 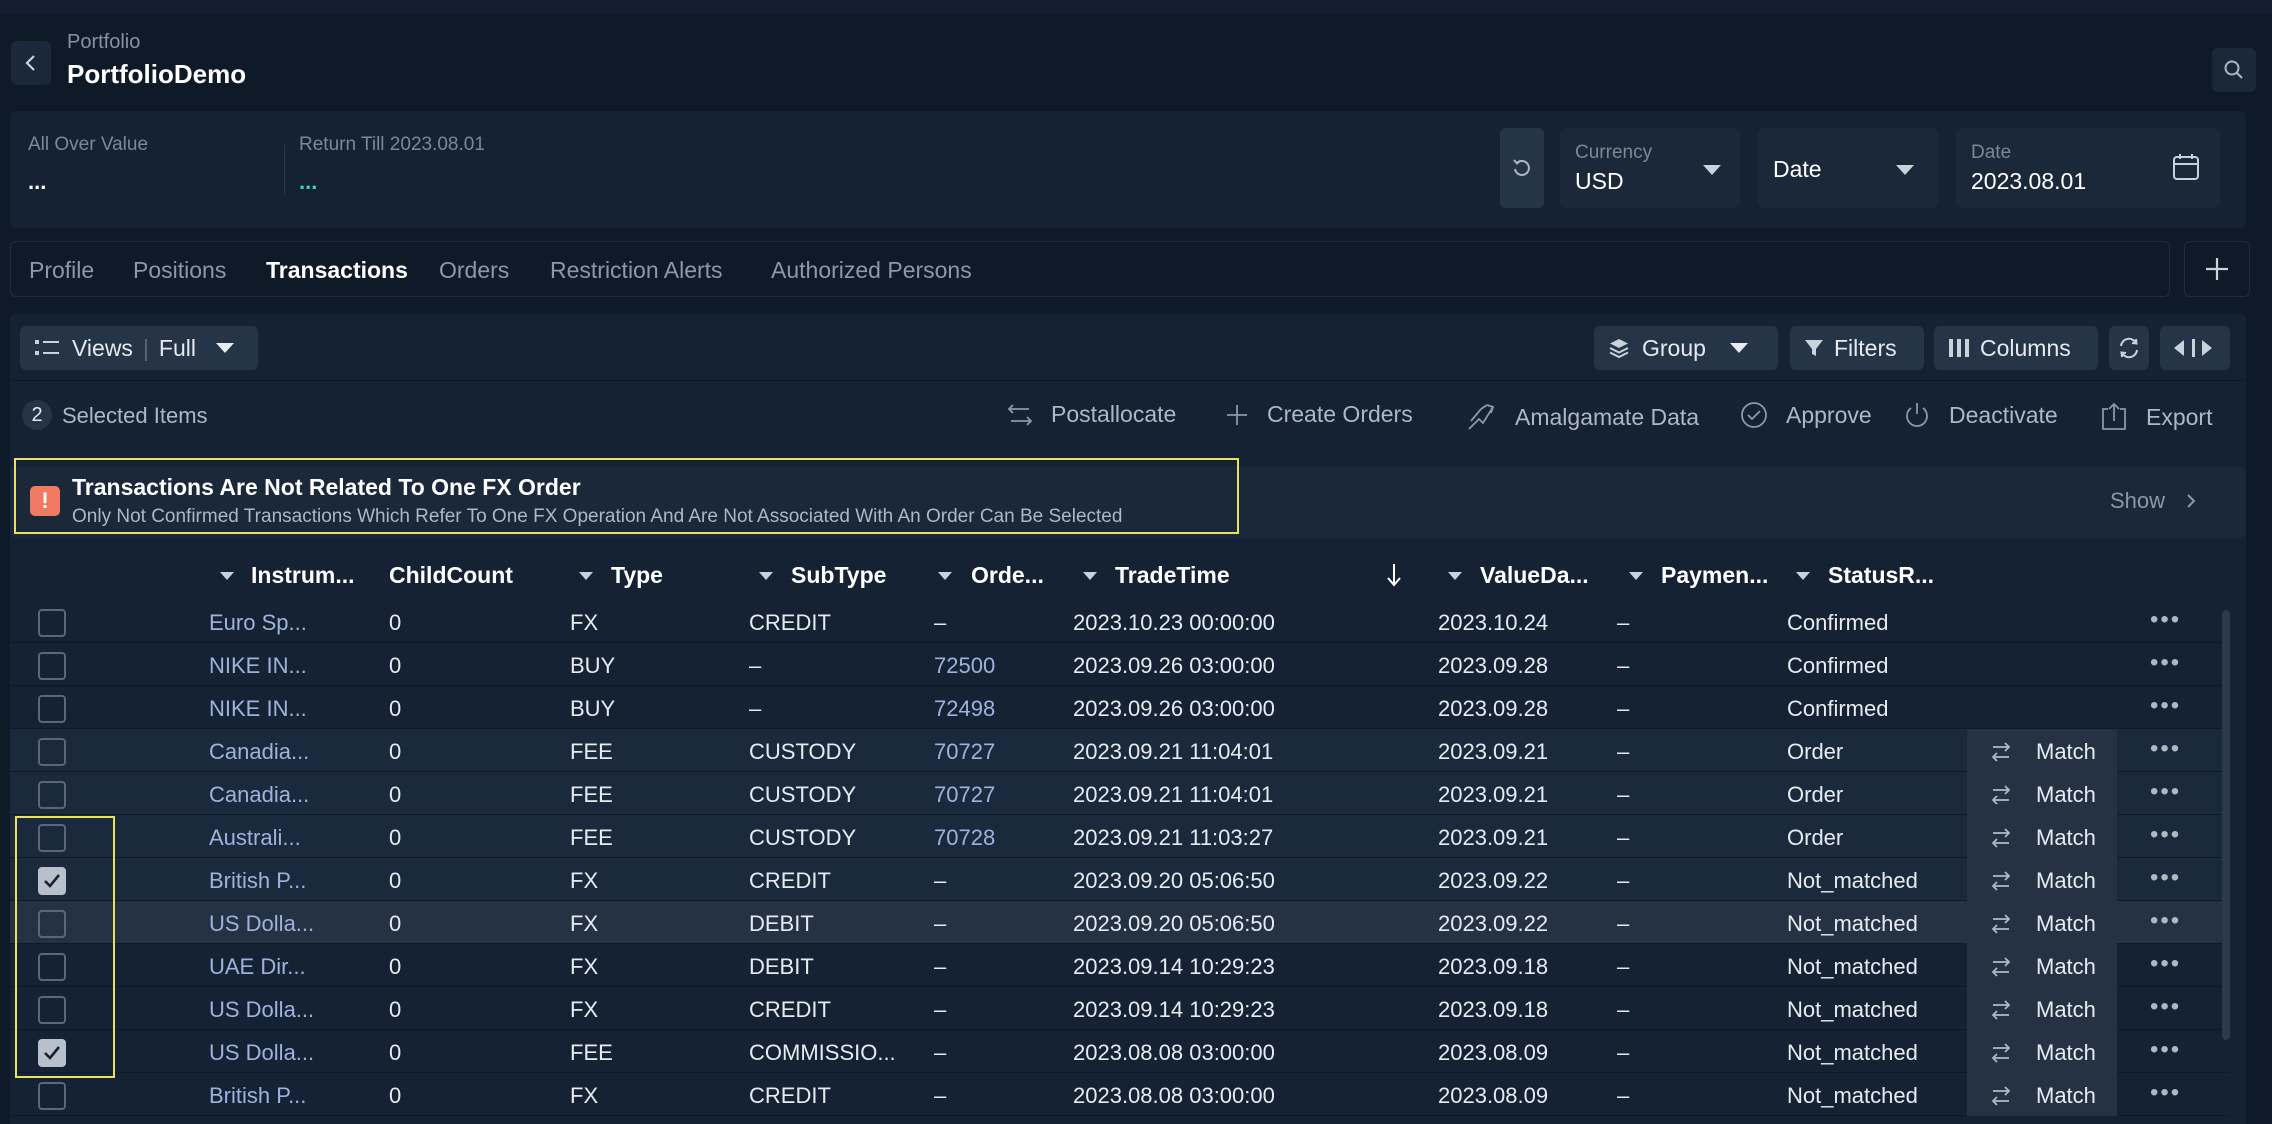 What do you see at coordinates (637, 575) in the screenshot?
I see `column-header-type: Type` at bounding box center [637, 575].